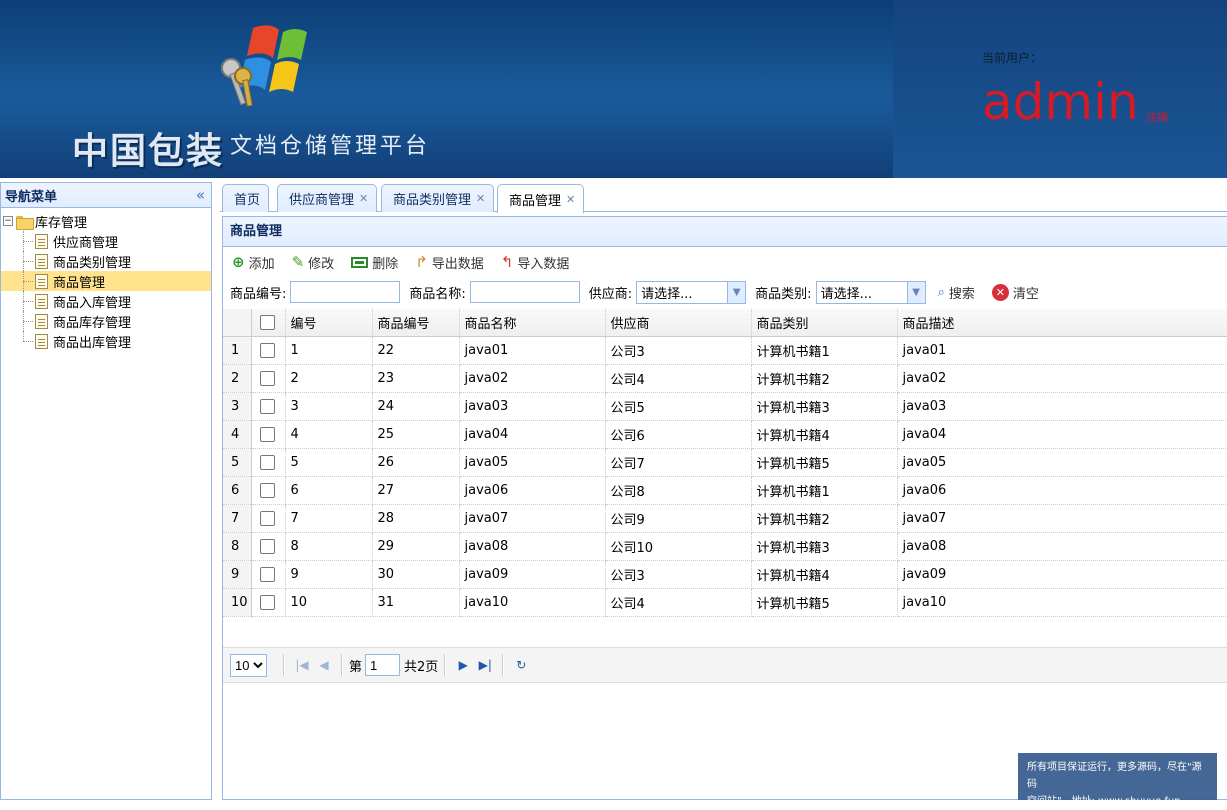 The height and width of the screenshot is (810, 1227). Describe the element at coordinates (200, 195) in the screenshot. I see `collapse-sidebar-icon: «` at that location.